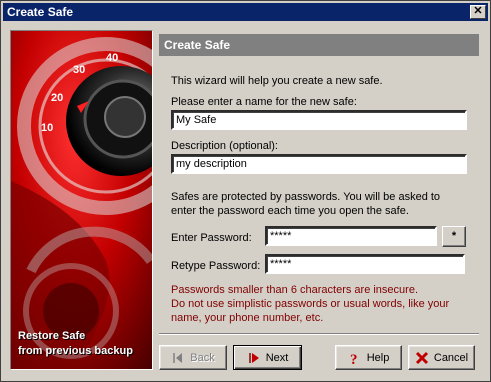 This screenshot has height=382, width=491. I want to click on close-button: ✕, so click(478, 12).